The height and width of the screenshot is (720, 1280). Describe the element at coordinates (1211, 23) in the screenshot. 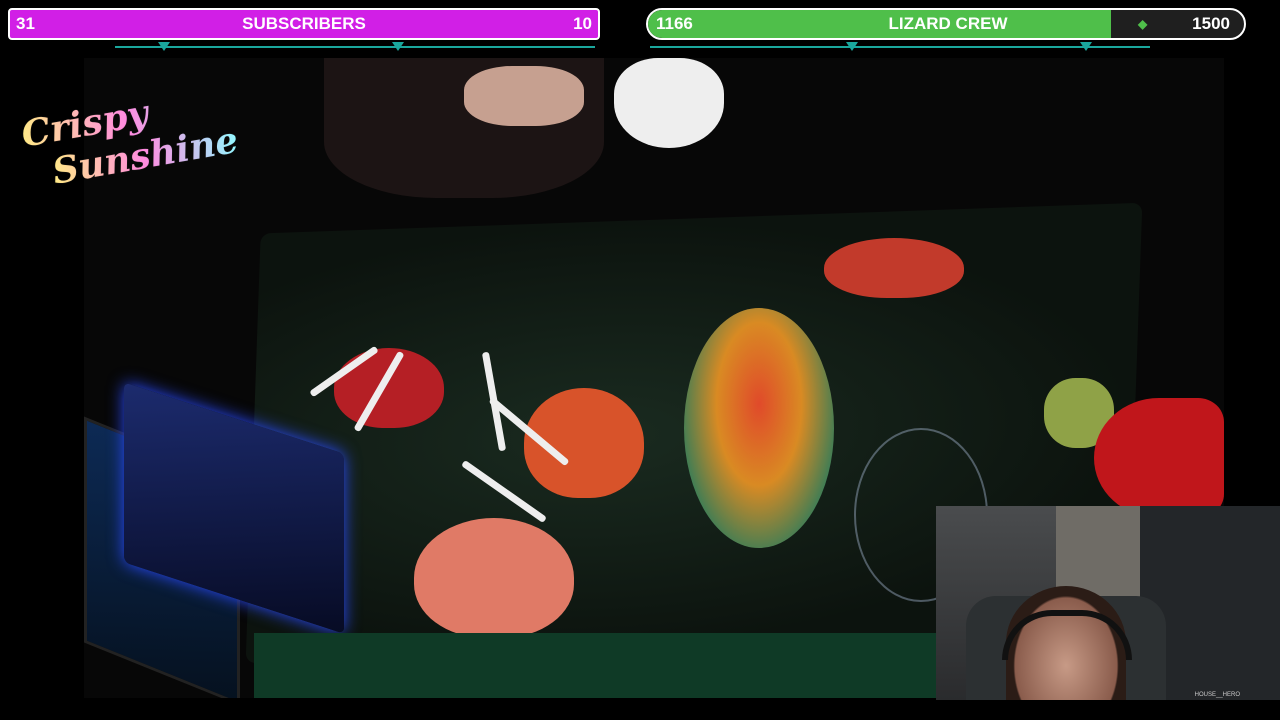

I see `lizard-crew-target: 1500` at that location.